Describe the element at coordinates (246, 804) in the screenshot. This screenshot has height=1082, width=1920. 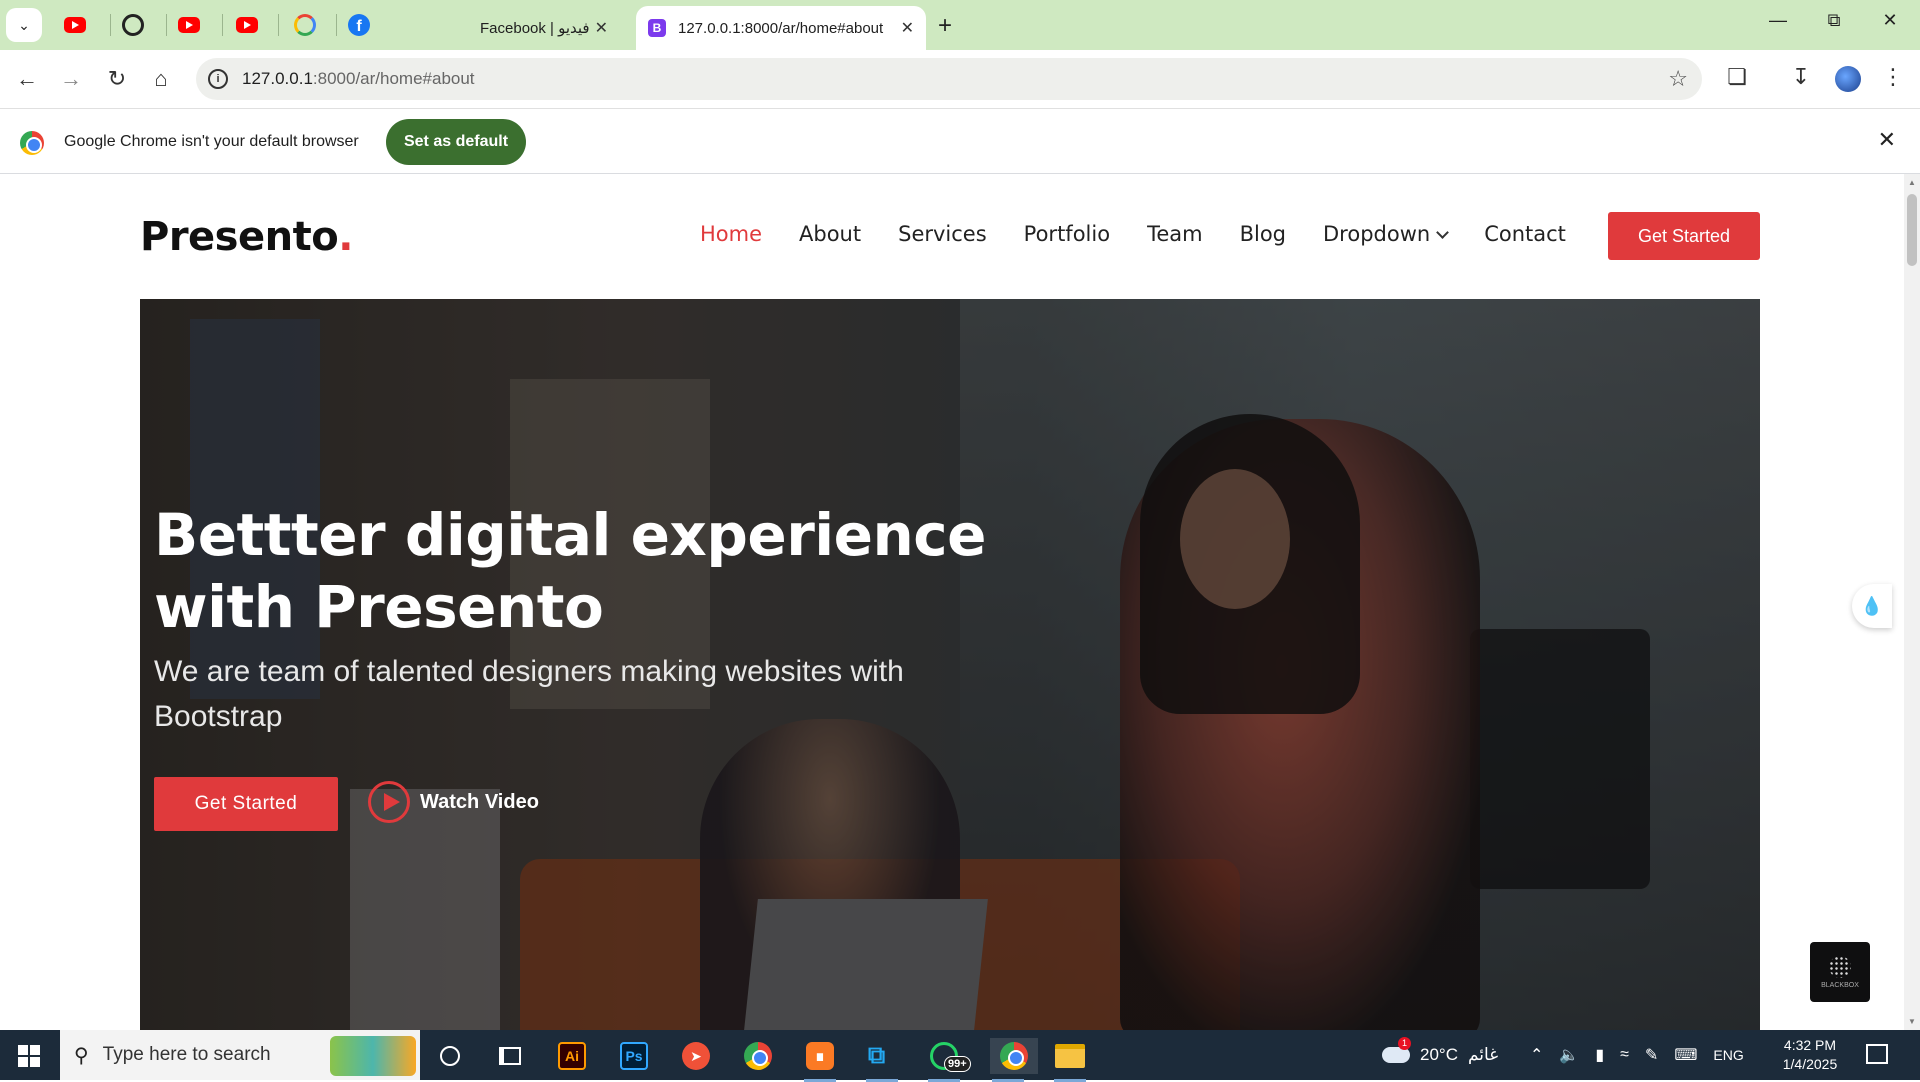
I see `hero-get-started-button: Get Started` at that location.